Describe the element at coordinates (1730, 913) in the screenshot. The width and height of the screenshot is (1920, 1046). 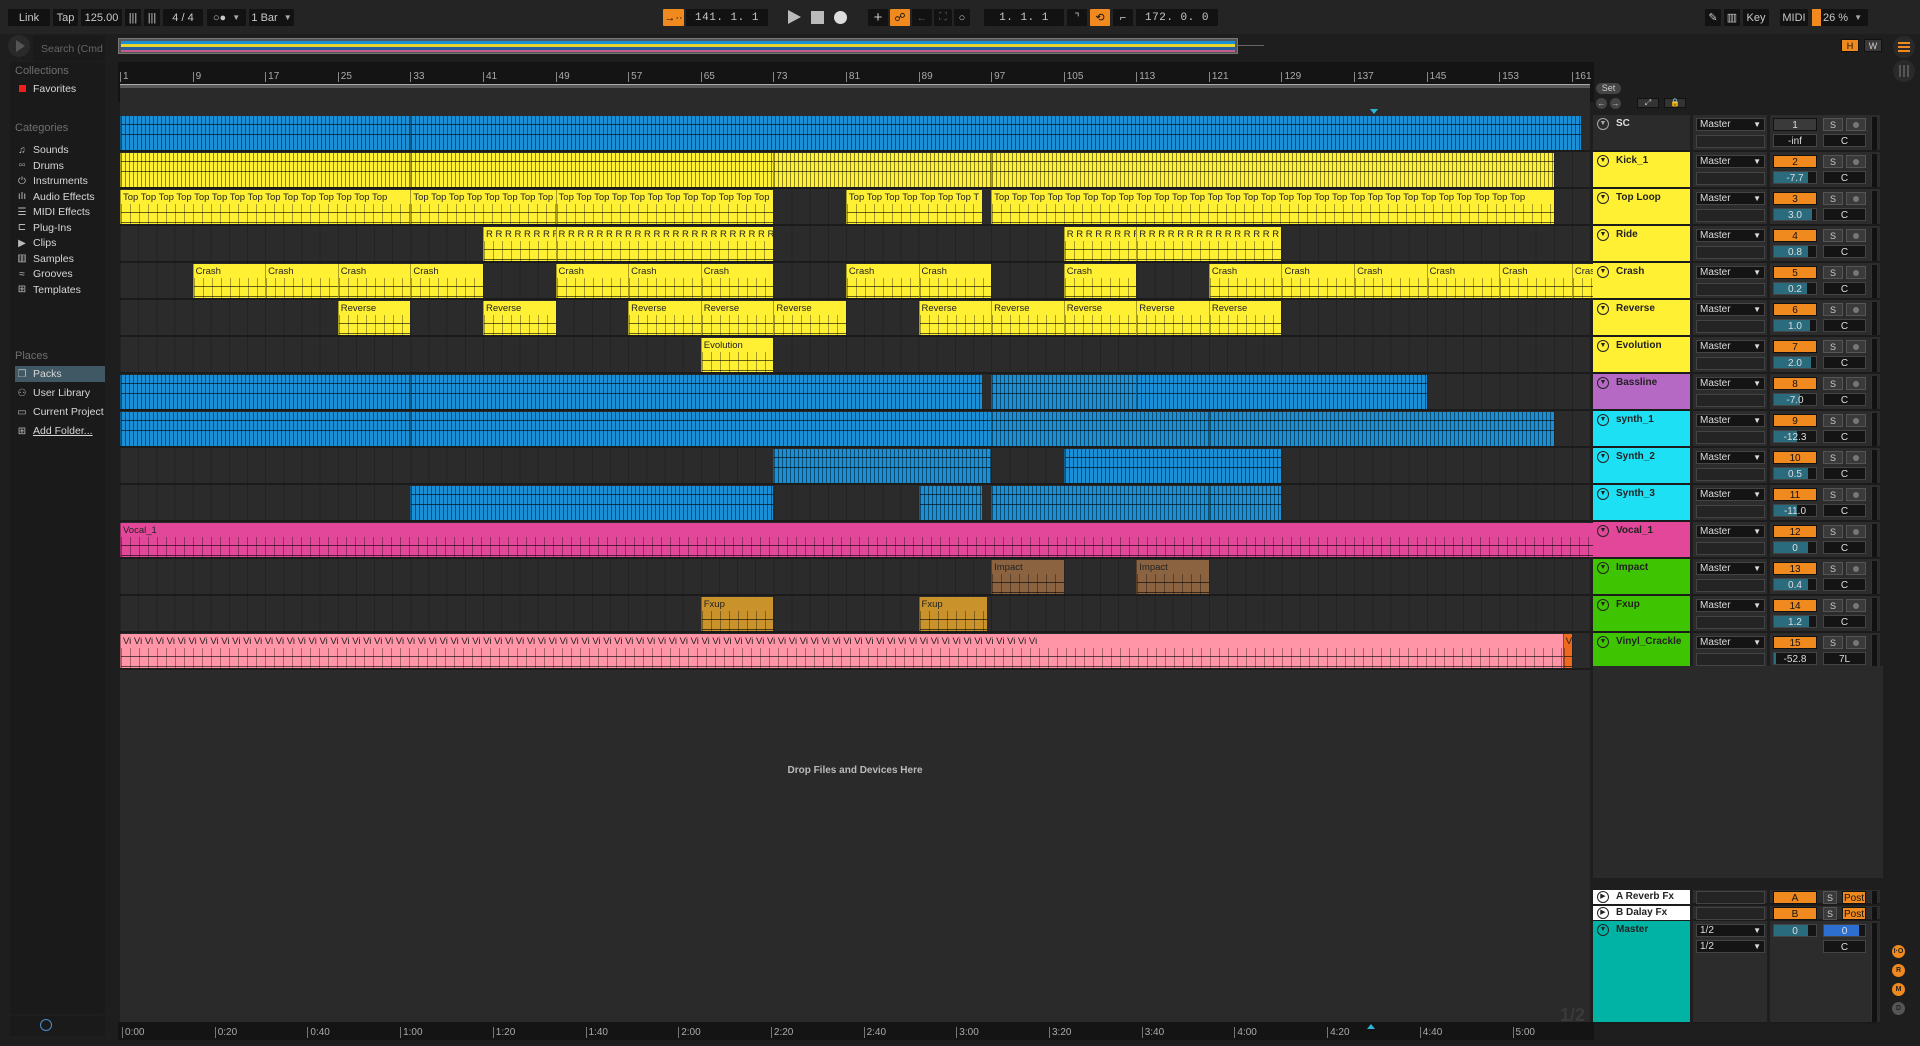
I see `return-output-select` at that location.